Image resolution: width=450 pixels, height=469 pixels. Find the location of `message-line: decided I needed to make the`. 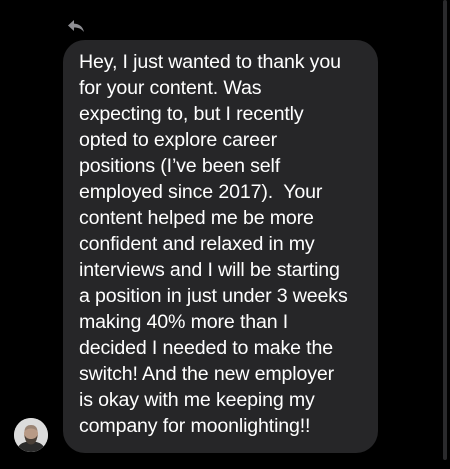

message-line: decided I needed to make the is located at coordinates (206, 348).